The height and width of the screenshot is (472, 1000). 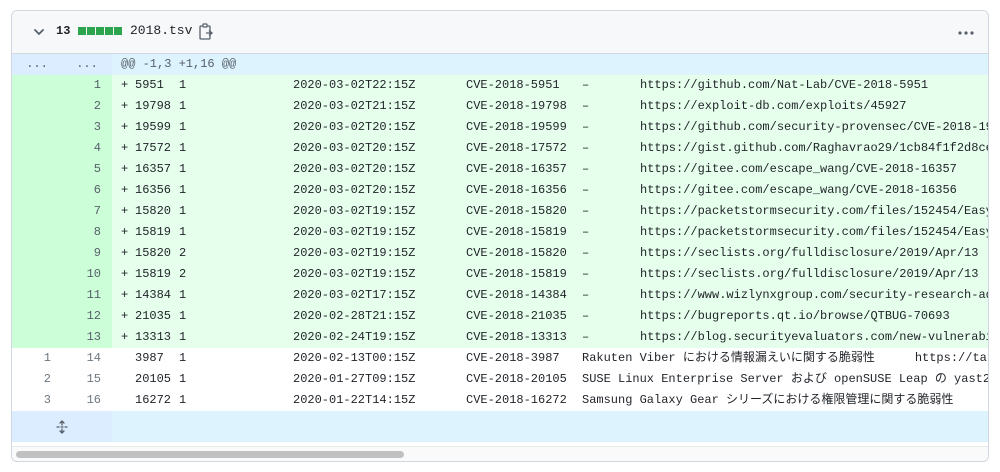 I want to click on tsv-cell: 5951, so click(x=149, y=85).